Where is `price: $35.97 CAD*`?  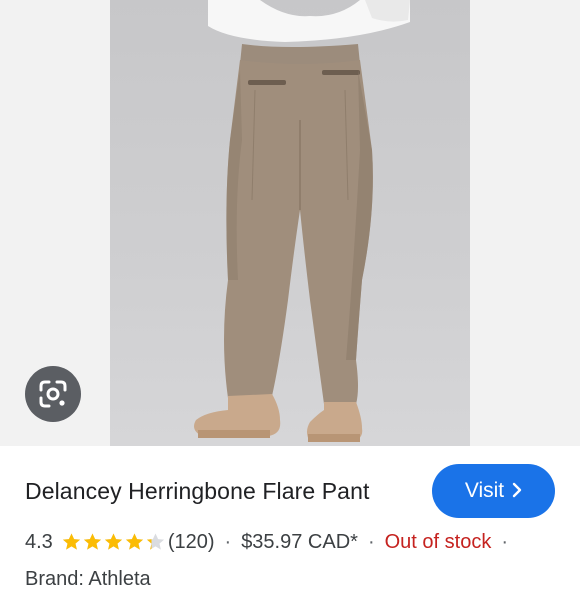 price: $35.97 CAD* is located at coordinates (299, 541).